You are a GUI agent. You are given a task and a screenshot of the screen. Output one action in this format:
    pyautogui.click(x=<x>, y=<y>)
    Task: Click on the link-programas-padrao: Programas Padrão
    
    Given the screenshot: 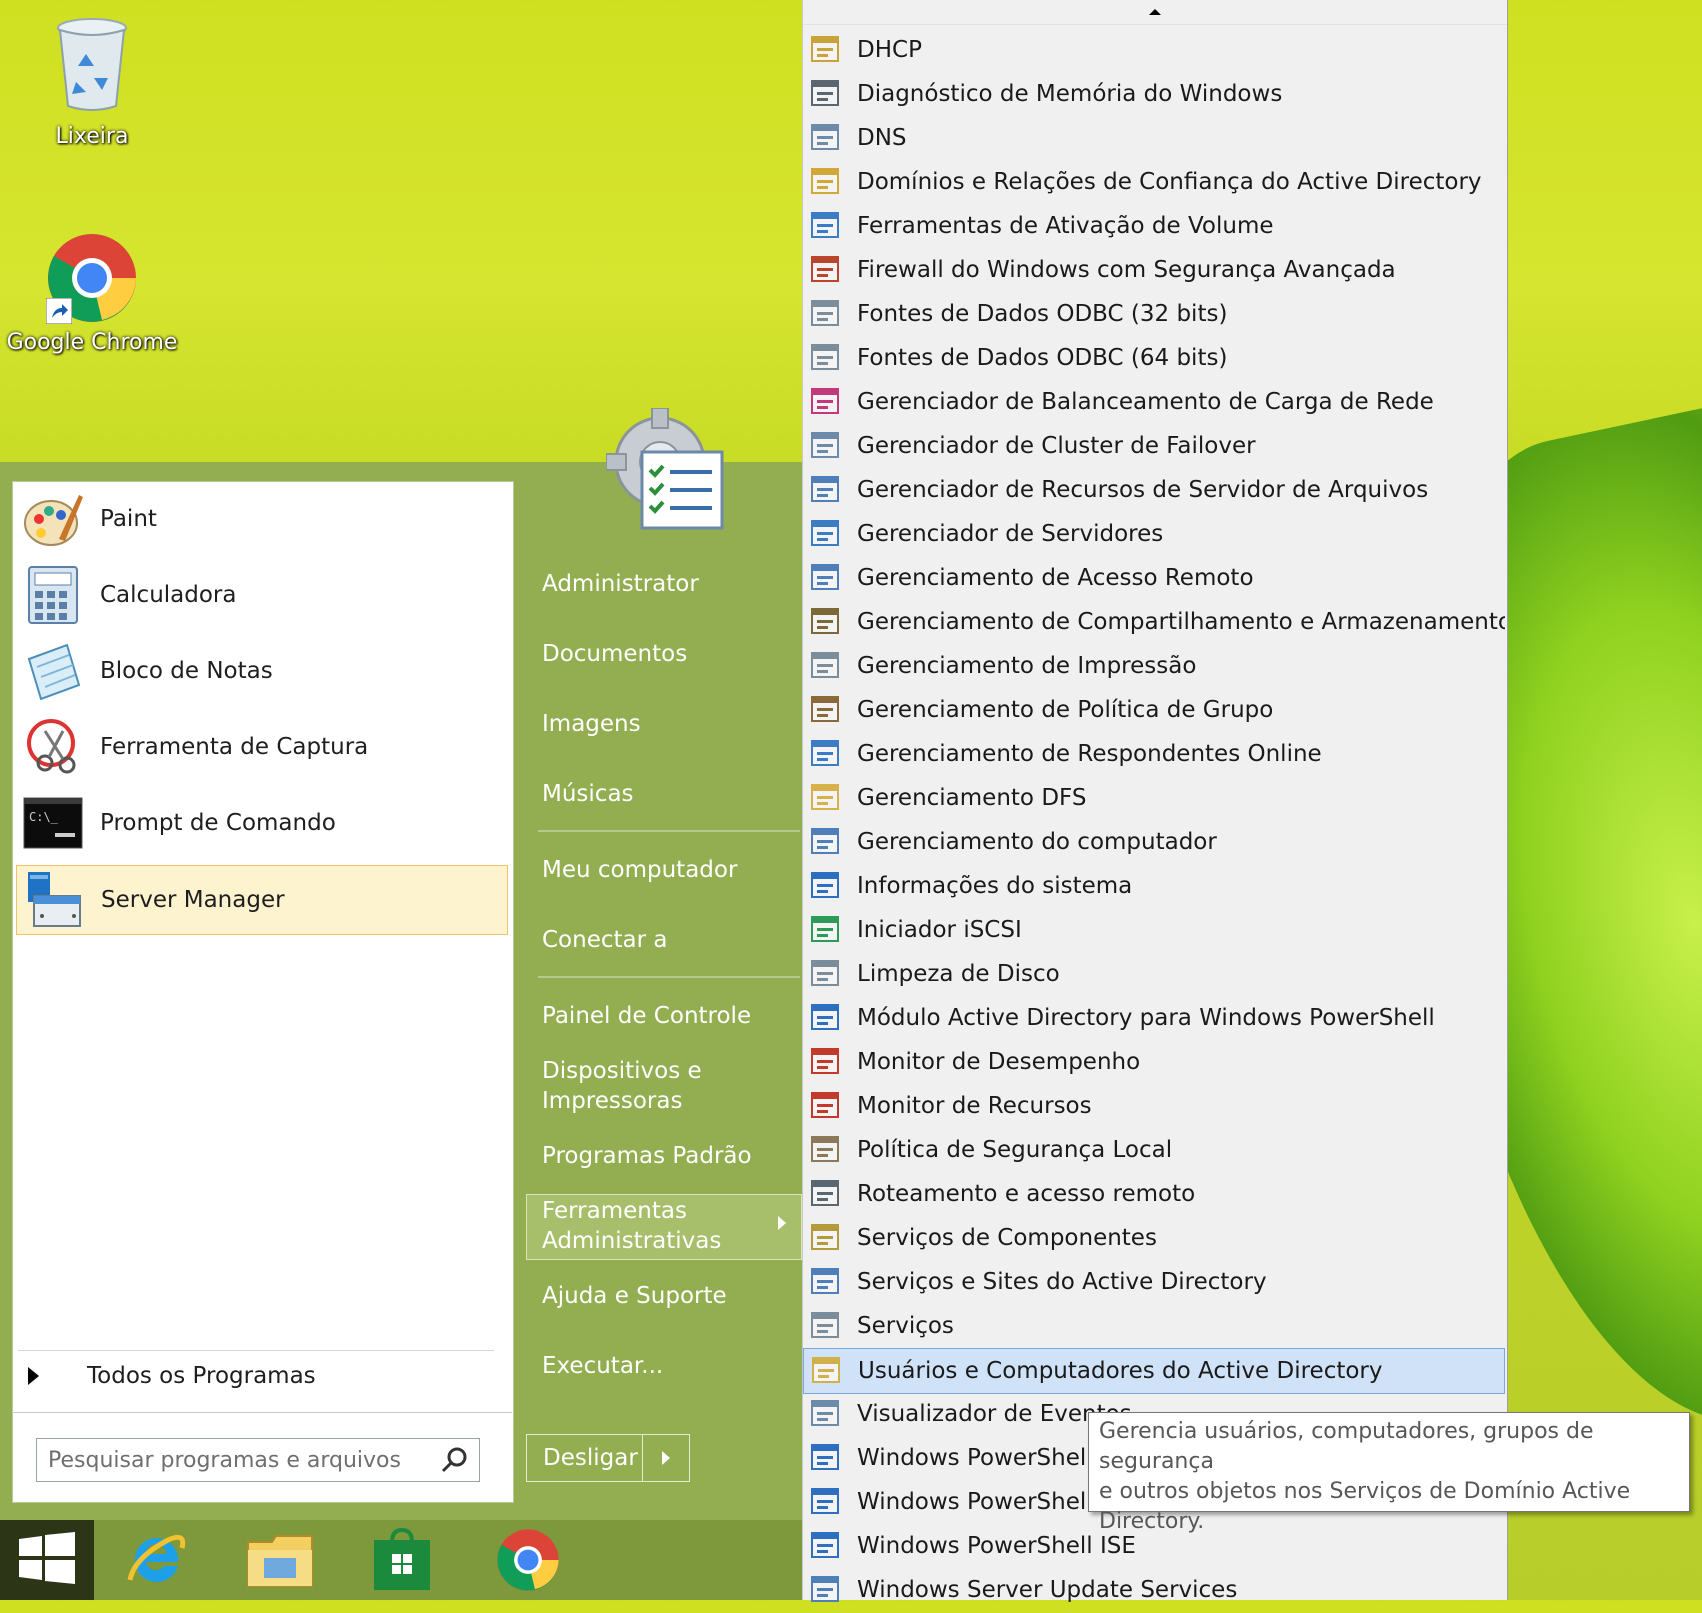 What is the action you would take?
    pyautogui.click(x=647, y=1156)
    